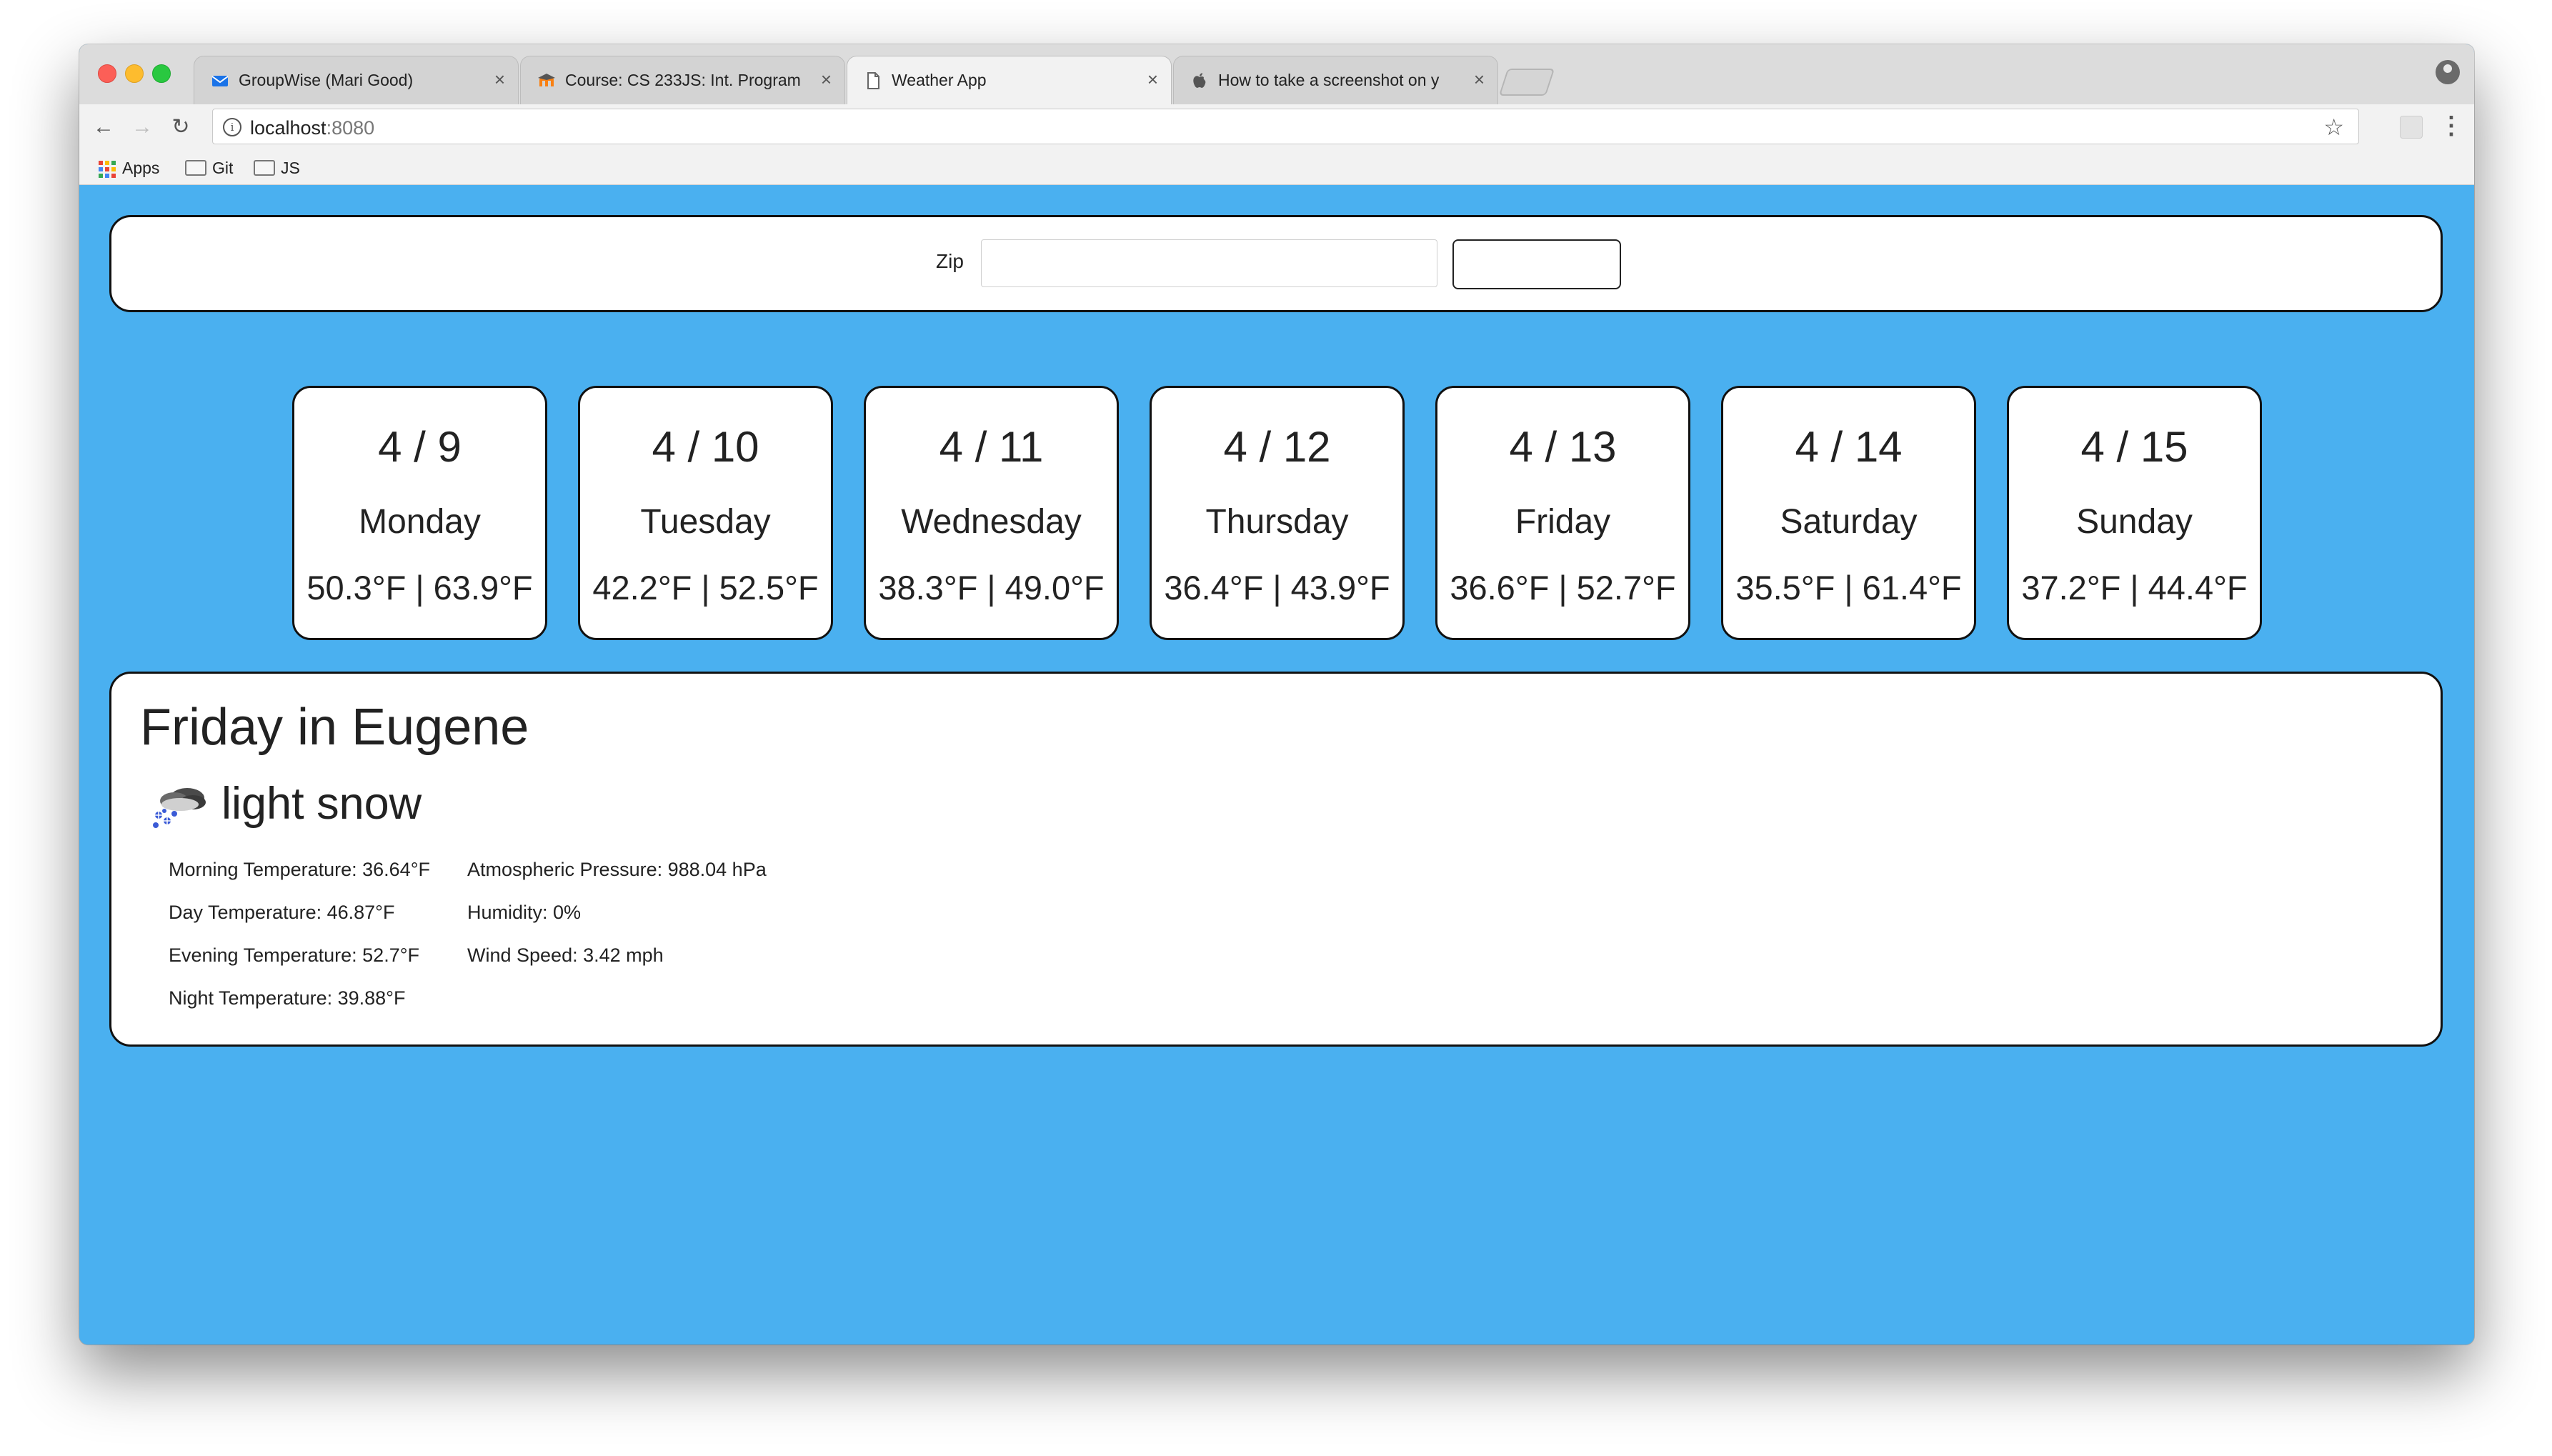 The height and width of the screenshot is (1456, 2552). I want to click on forecast-day: Monday, so click(420, 522).